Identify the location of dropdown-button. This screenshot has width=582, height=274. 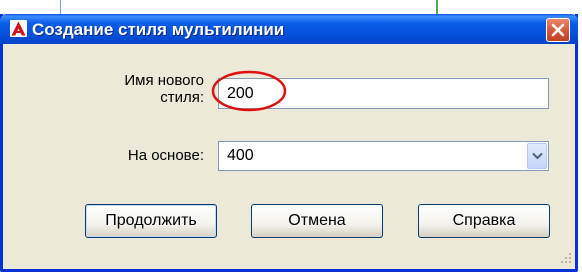
(537, 156).